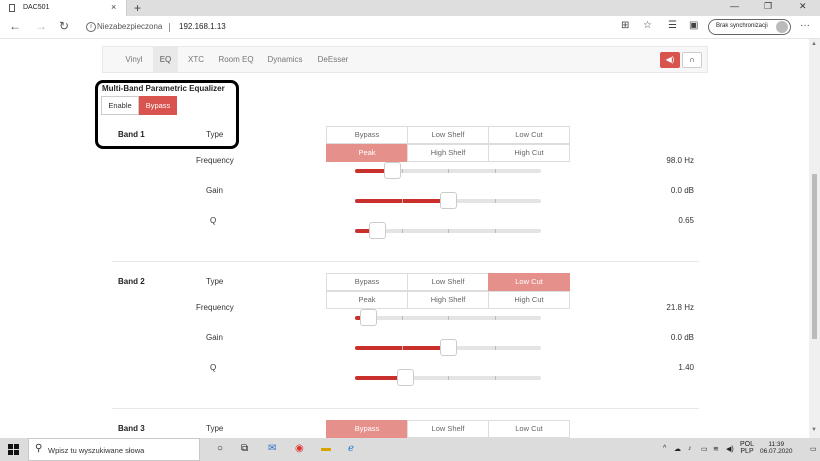 This screenshot has width=820, height=461. Describe the element at coordinates (12, 8) in the screenshot. I see `page-icon` at that location.